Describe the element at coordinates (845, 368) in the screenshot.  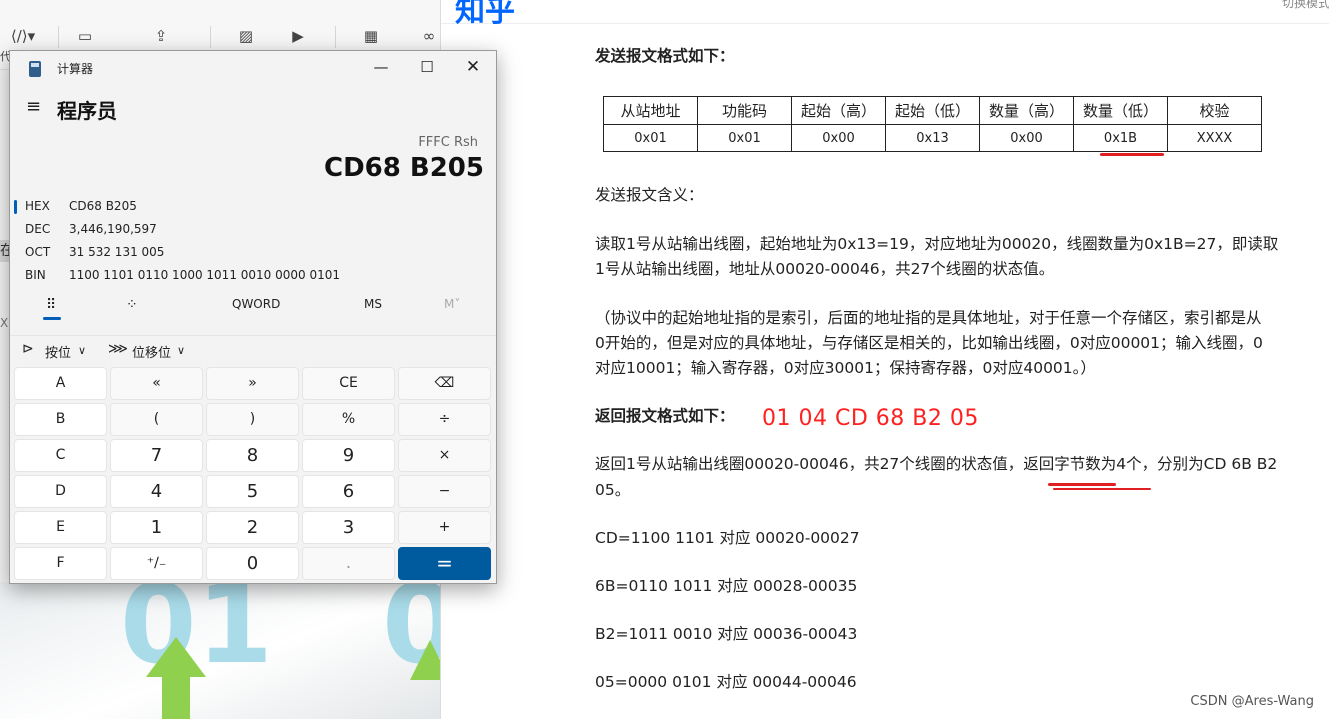
I see `paragraph-line: 对应10001；输入寄存器，0对应30001；保持寄存器，0对应40001。）` at that location.